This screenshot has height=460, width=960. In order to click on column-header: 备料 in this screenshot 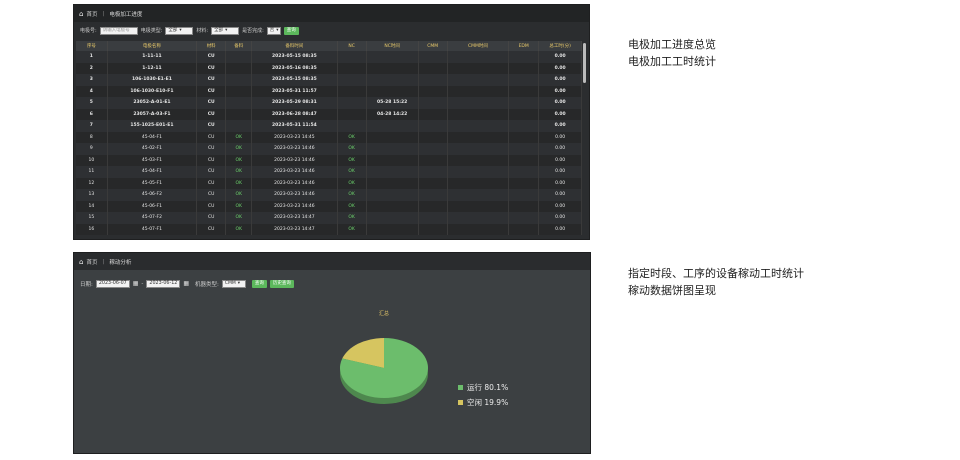, I will do `click(239, 46)`.